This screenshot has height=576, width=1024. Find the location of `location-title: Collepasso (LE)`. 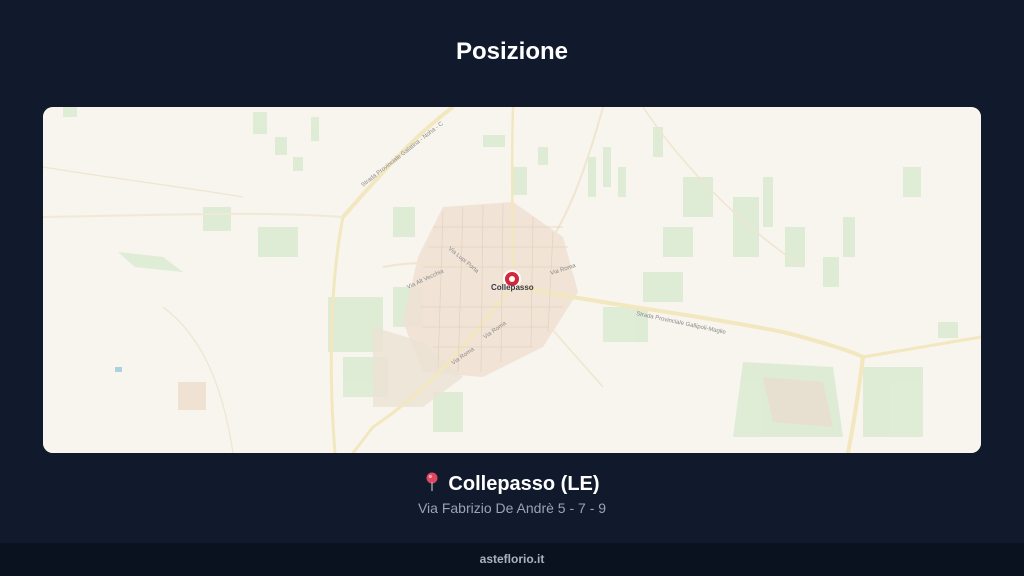

location-title: Collepasso (LE) is located at coordinates (512, 485).